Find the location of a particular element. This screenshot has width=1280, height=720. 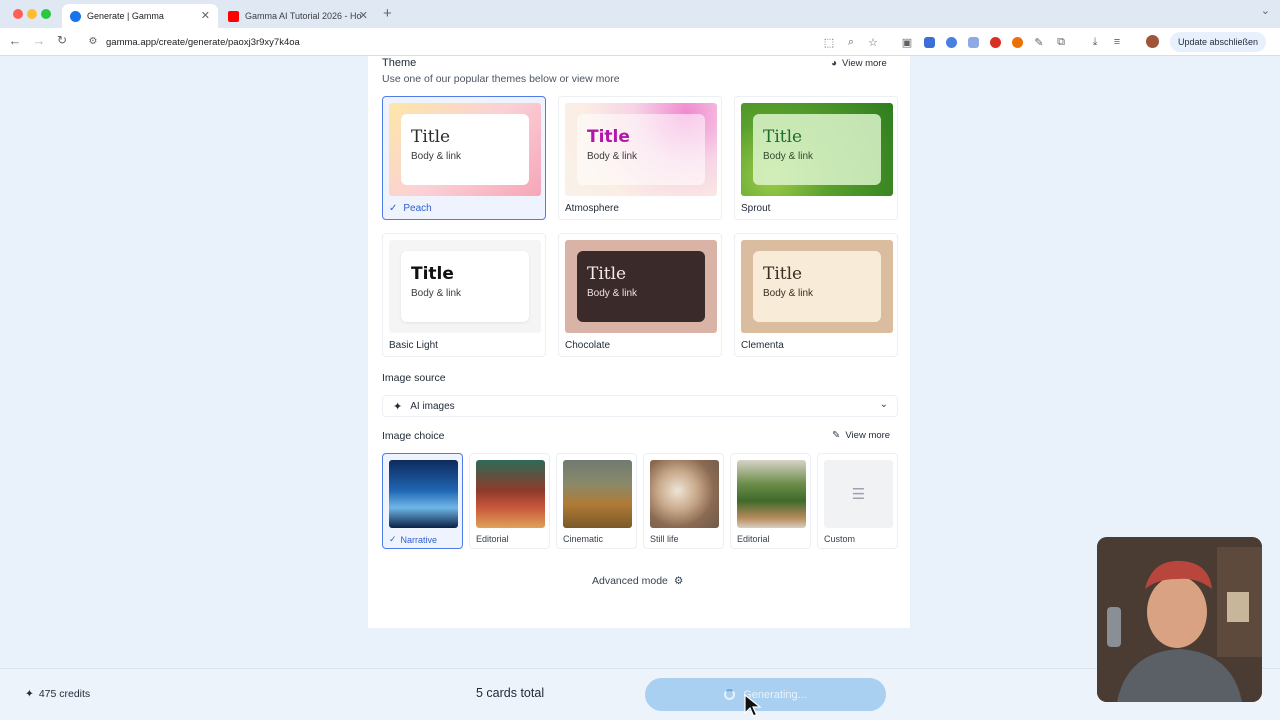

image-option-cinematic: Cinematic is located at coordinates (596, 501).